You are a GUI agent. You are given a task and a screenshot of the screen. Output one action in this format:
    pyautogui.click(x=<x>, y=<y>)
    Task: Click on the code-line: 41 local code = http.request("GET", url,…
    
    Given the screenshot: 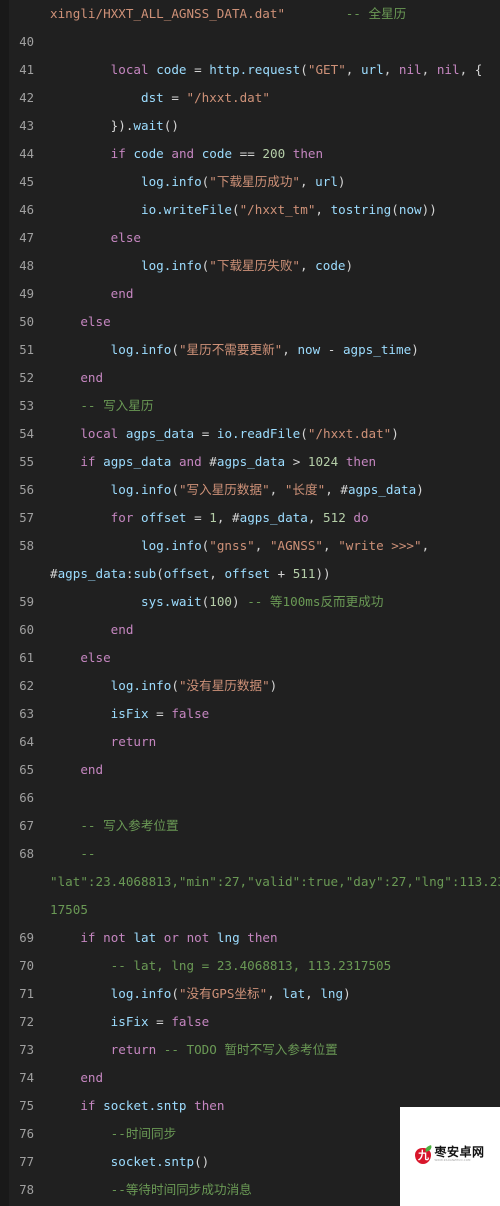 What is the action you would take?
    pyautogui.click(x=250, y=70)
    